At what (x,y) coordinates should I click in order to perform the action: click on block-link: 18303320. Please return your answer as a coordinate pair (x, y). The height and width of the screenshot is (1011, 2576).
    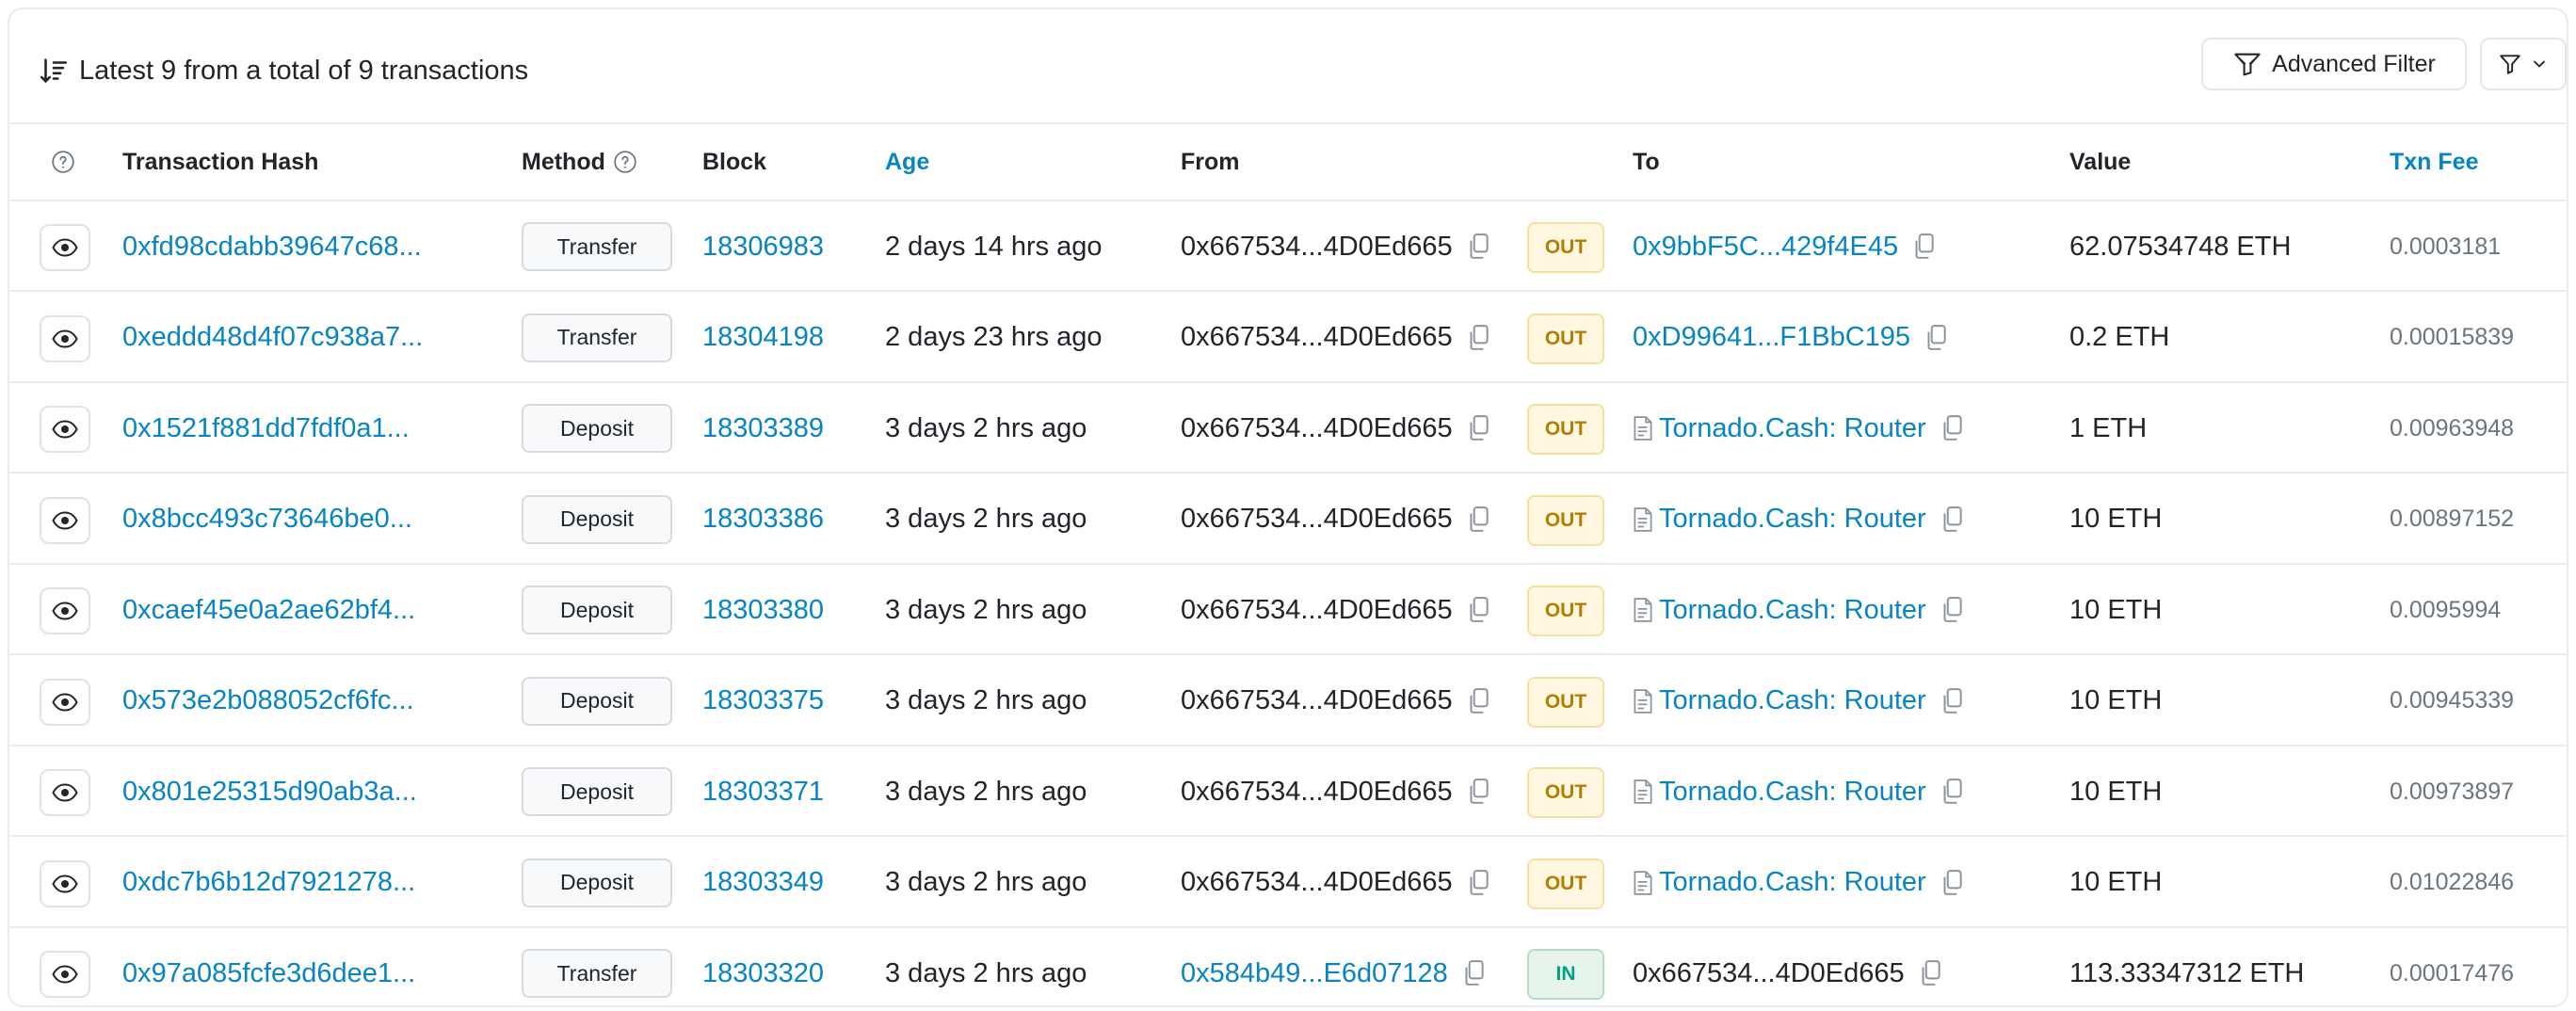
    Looking at the image, I should click on (763, 967).